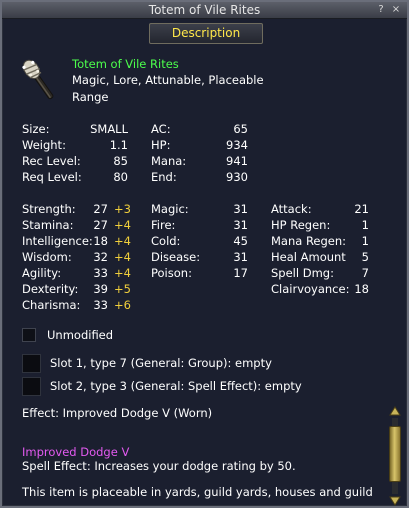 This screenshot has width=409, height=508. What do you see at coordinates (122, 305) in the screenshot?
I see `charisma-bonus: +6` at bounding box center [122, 305].